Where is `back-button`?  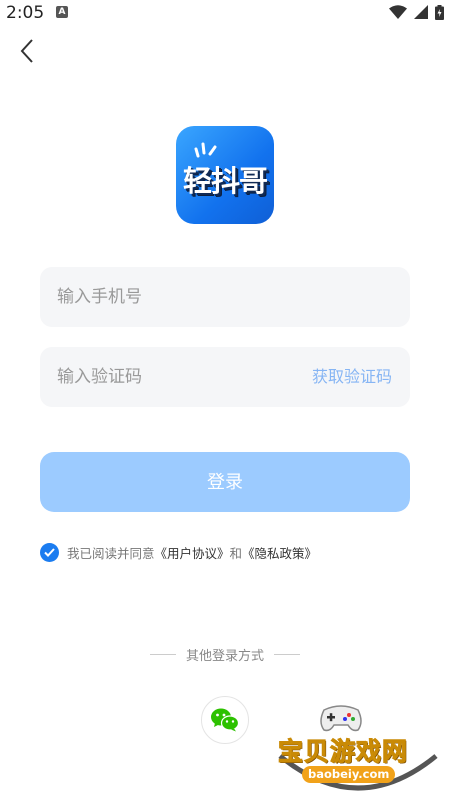 back-button is located at coordinates (27, 51).